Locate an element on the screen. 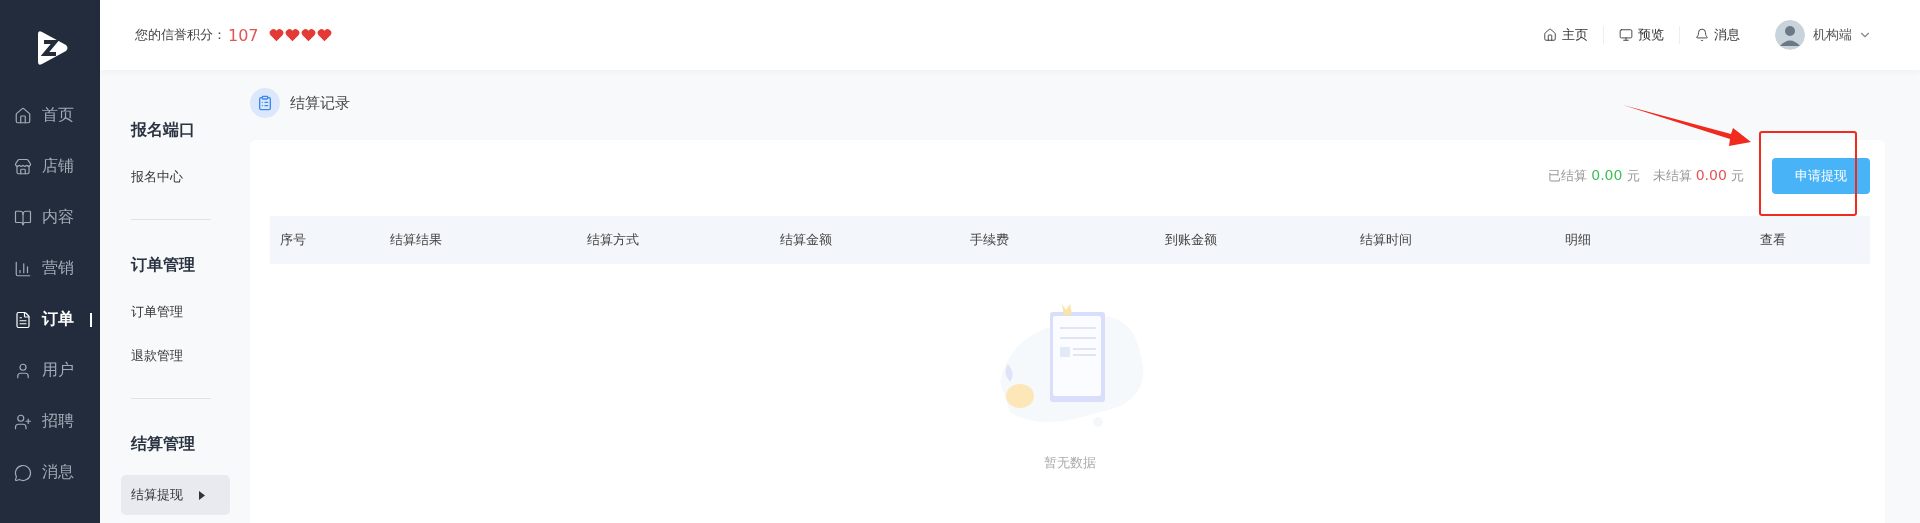 Image resolution: width=1920 pixels, height=523 pixels. column-header: 结算金额 is located at coordinates (806, 240).